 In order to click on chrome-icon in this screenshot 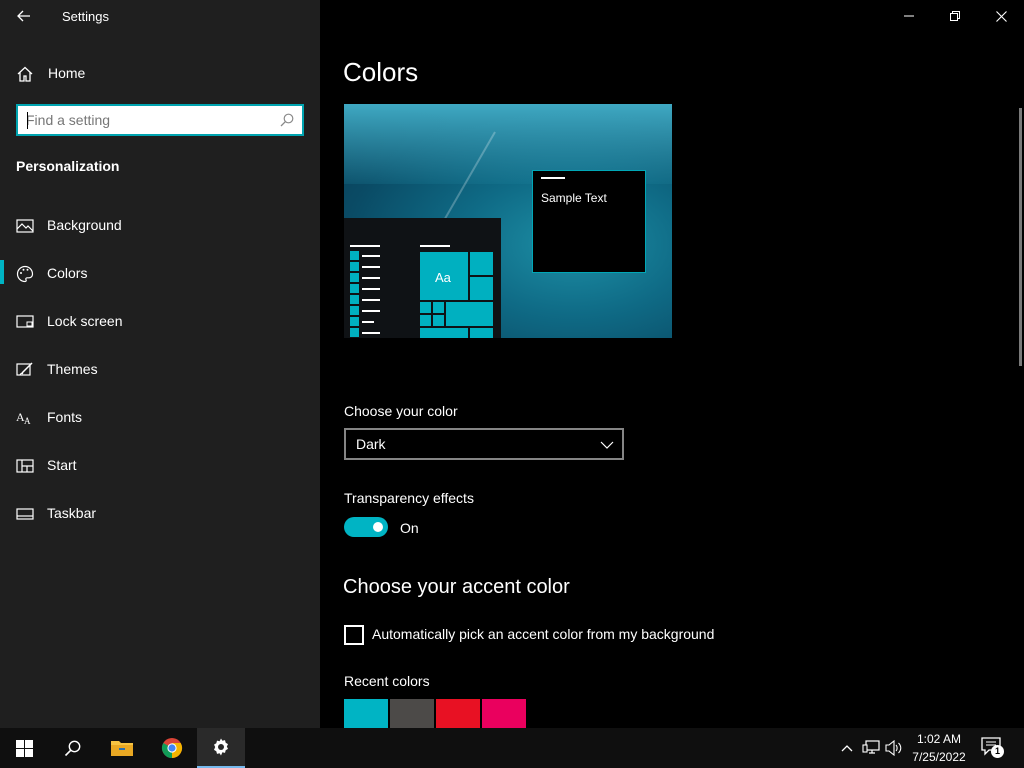, I will do `click(172, 748)`.